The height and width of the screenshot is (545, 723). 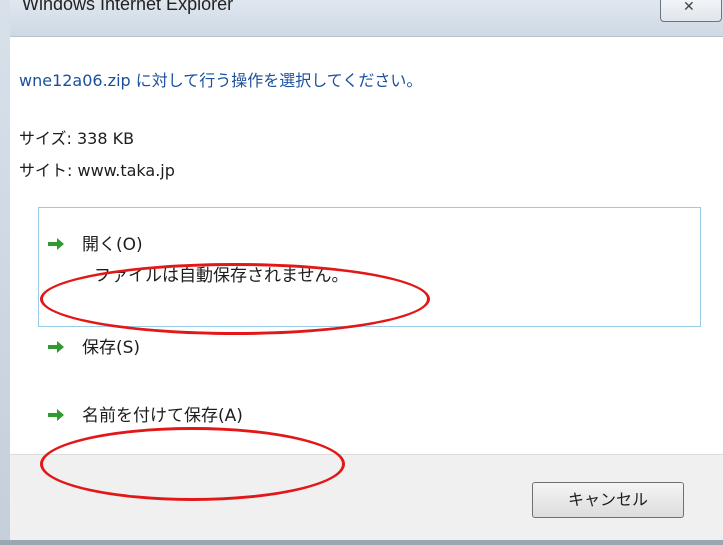 I want to click on file-size-info: サイズ: 338 KB, so click(x=77, y=138).